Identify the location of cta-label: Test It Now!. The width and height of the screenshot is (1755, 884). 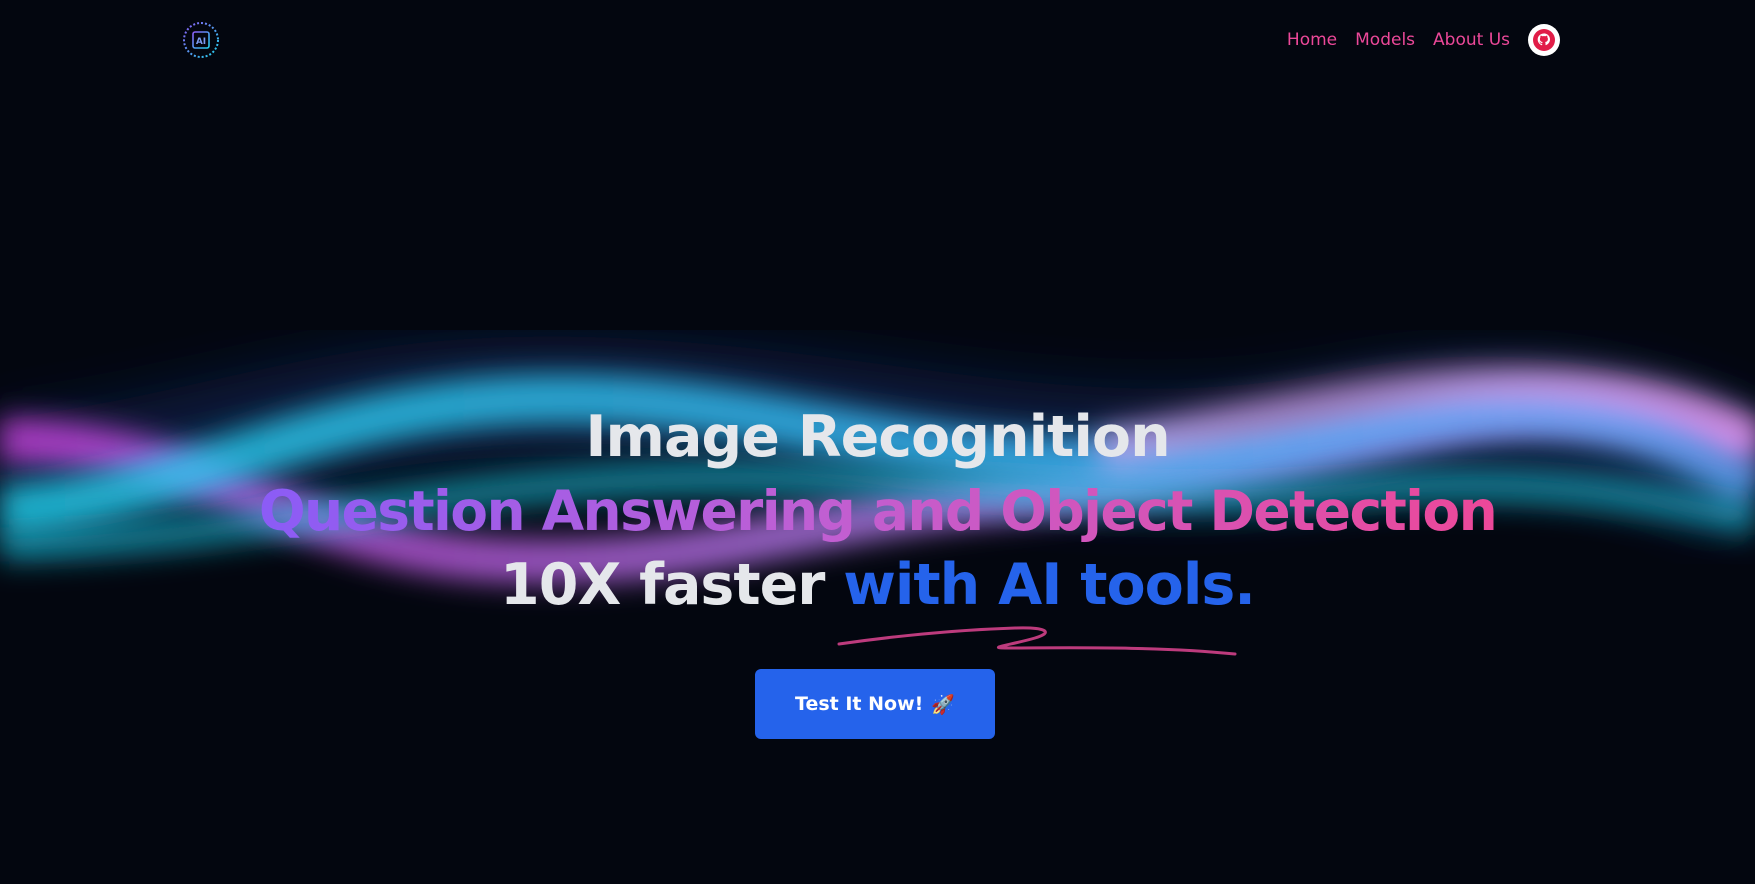
(859, 704).